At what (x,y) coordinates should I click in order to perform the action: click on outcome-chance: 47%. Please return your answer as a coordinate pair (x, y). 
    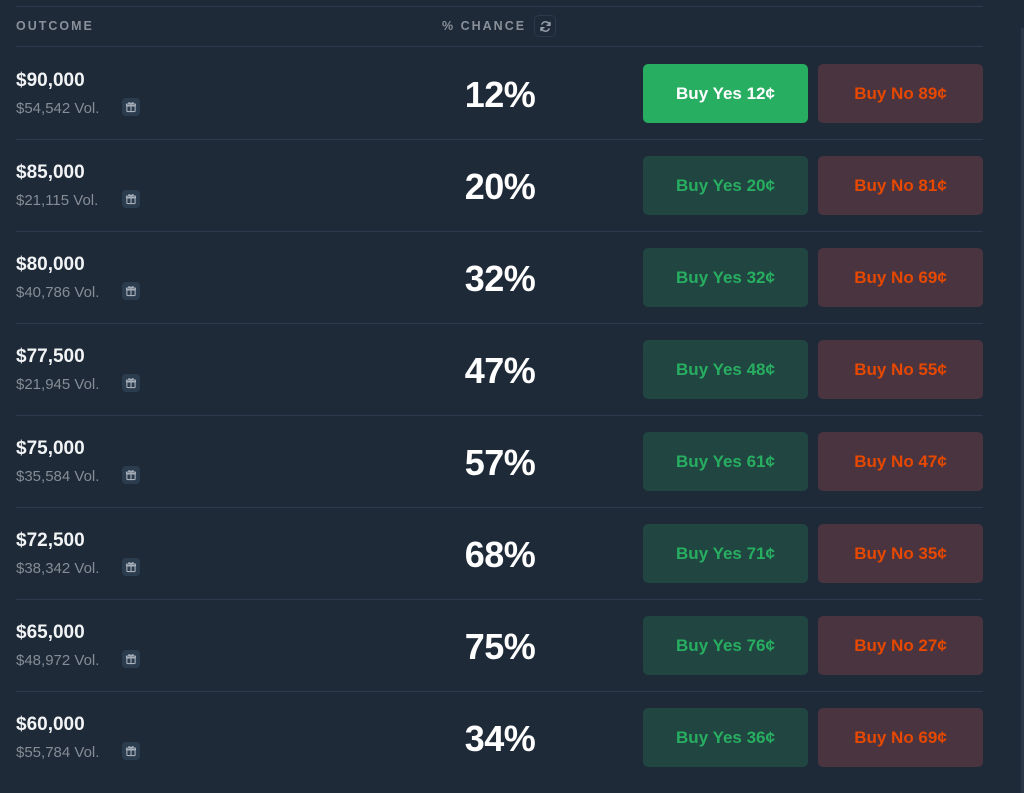
    Looking at the image, I should click on (500, 370).